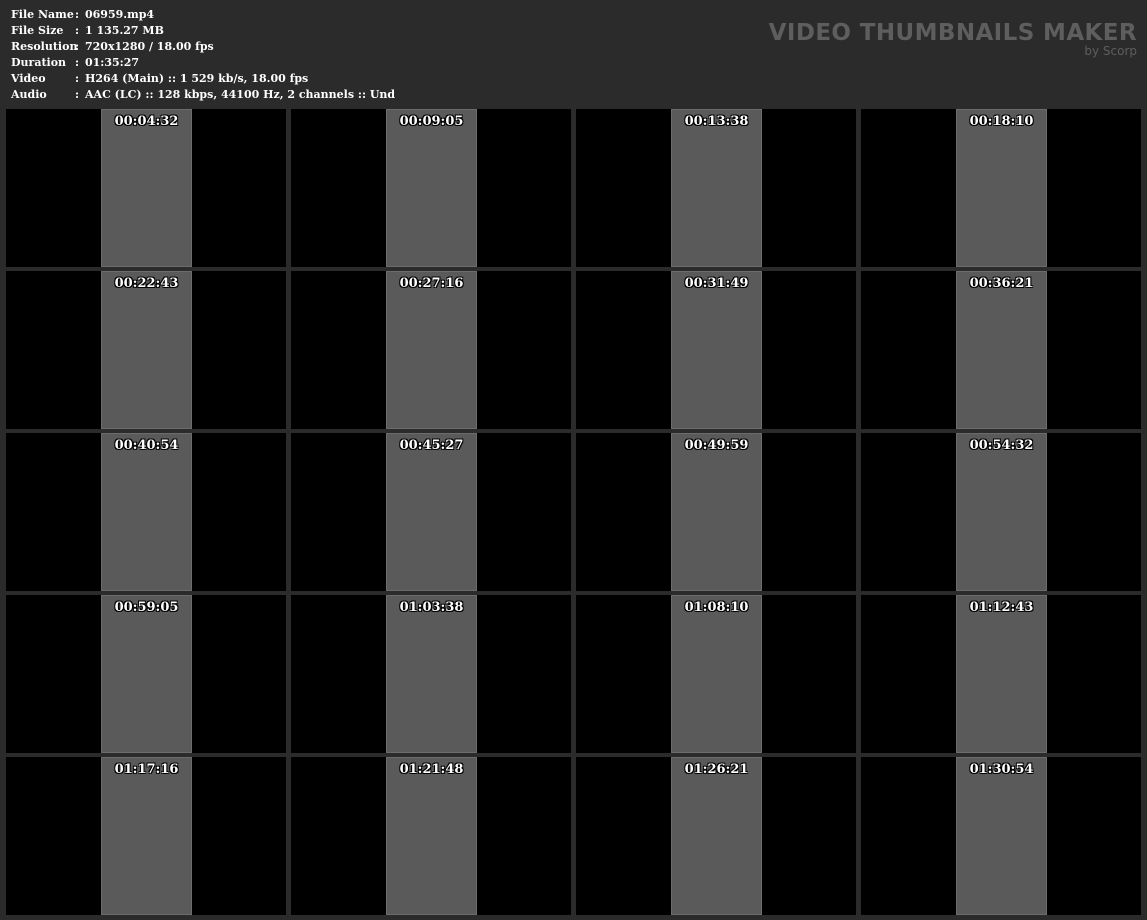 The height and width of the screenshot is (920, 1147). Describe the element at coordinates (716, 769) in the screenshot. I see `thumbnail-timestamp: 01:26:21` at that location.